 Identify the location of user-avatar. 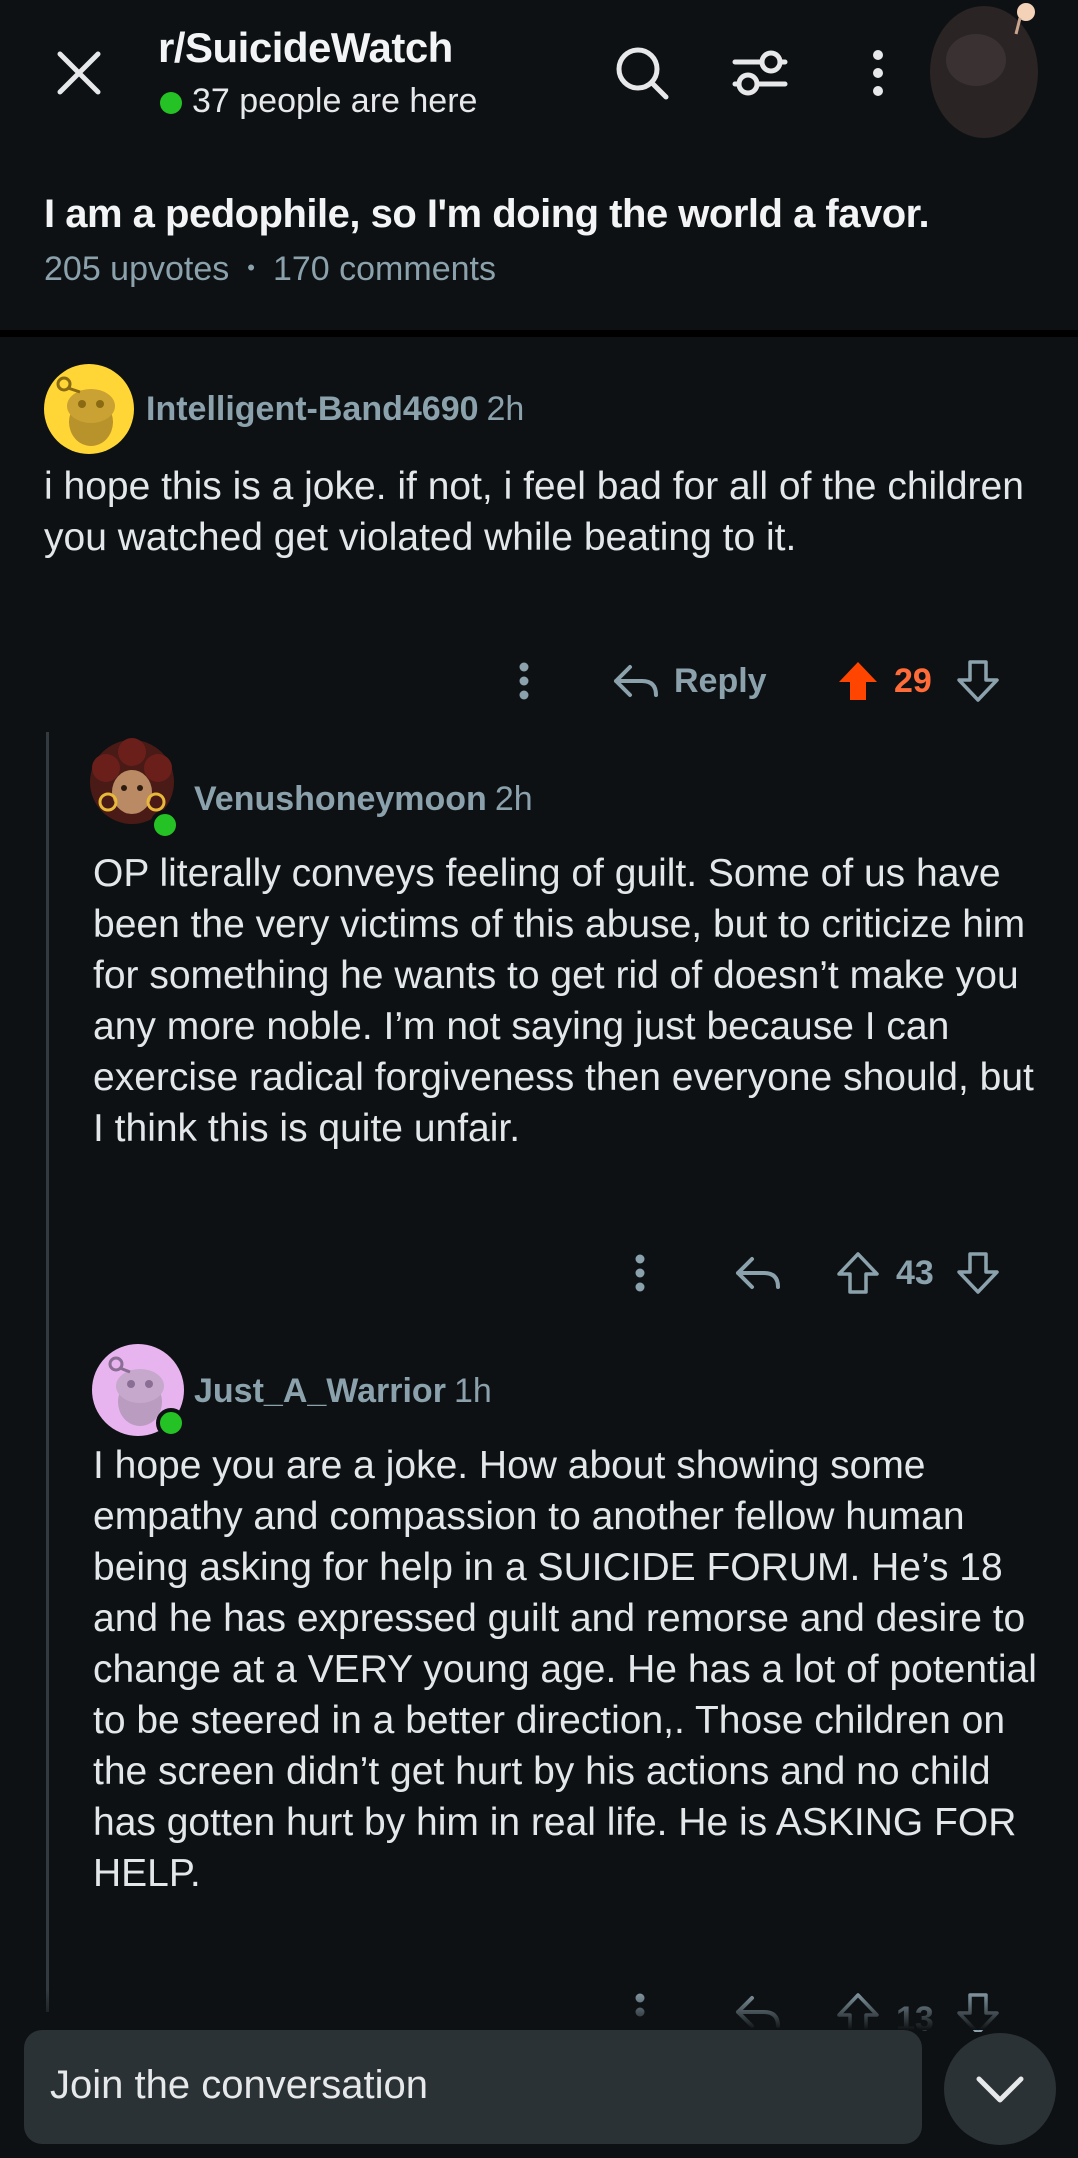
(979, 70).